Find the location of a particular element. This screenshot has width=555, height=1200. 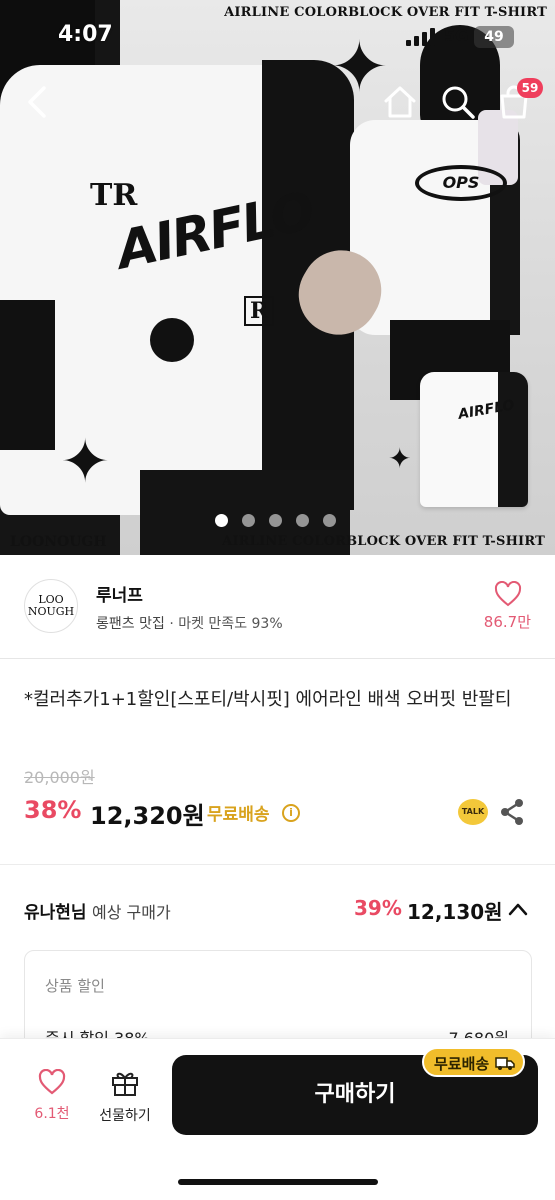

heart-icon is located at coordinates (52, 1082).